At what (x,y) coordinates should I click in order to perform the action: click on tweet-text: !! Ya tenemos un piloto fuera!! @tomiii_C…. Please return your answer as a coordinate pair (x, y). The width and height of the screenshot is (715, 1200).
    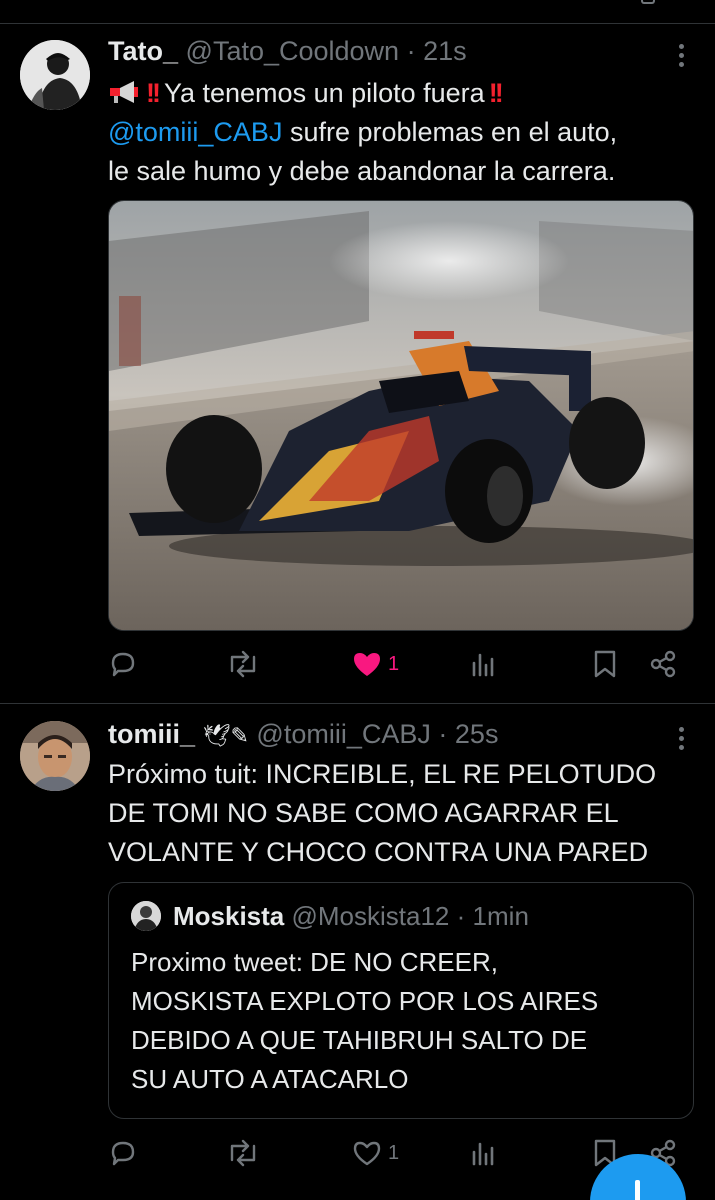
    Looking at the image, I should click on (403, 132).